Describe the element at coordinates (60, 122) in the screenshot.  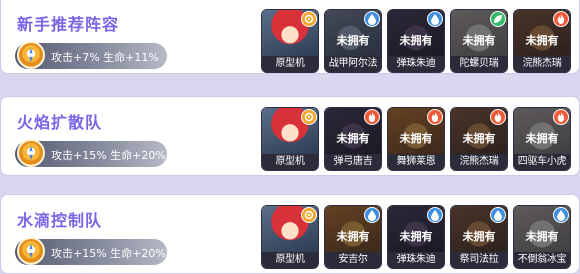
I see `lineup-title: 火焰扩散队` at that location.